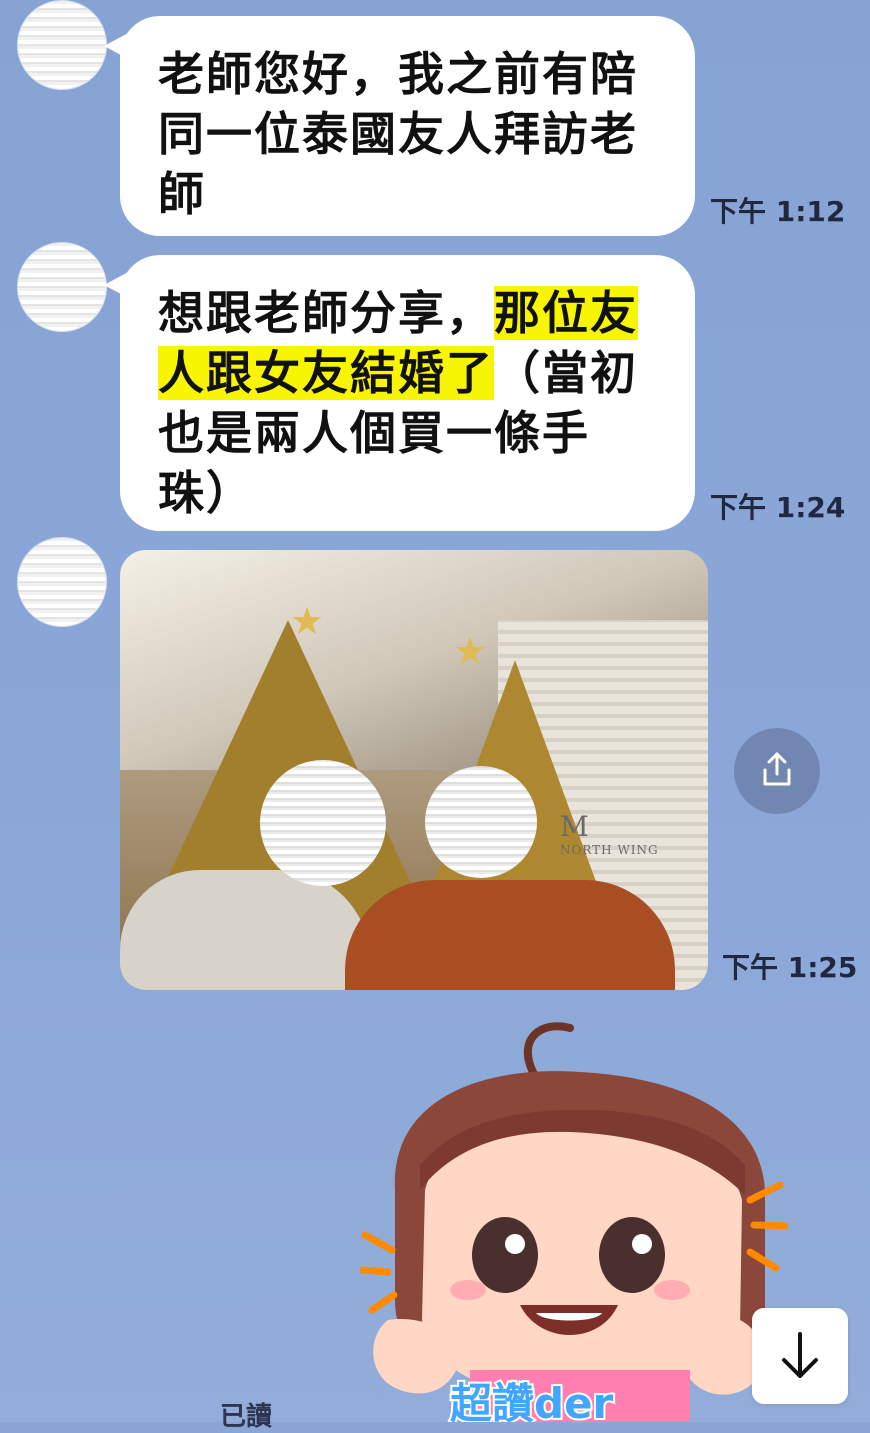 This screenshot has height=1433, width=870. What do you see at coordinates (470, 373) in the screenshot?
I see `highlight-end: 了` at bounding box center [470, 373].